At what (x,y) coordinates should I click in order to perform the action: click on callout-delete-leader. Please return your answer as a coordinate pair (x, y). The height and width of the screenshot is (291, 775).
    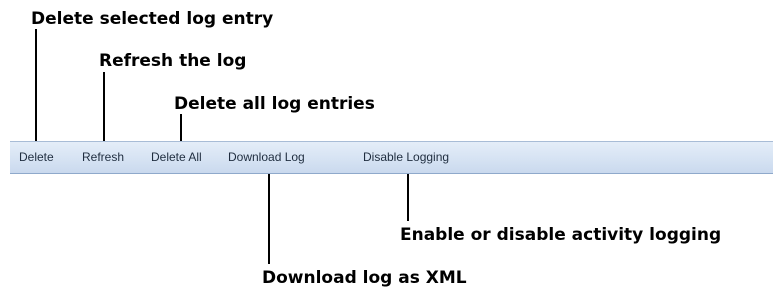
    Looking at the image, I should click on (36, 88).